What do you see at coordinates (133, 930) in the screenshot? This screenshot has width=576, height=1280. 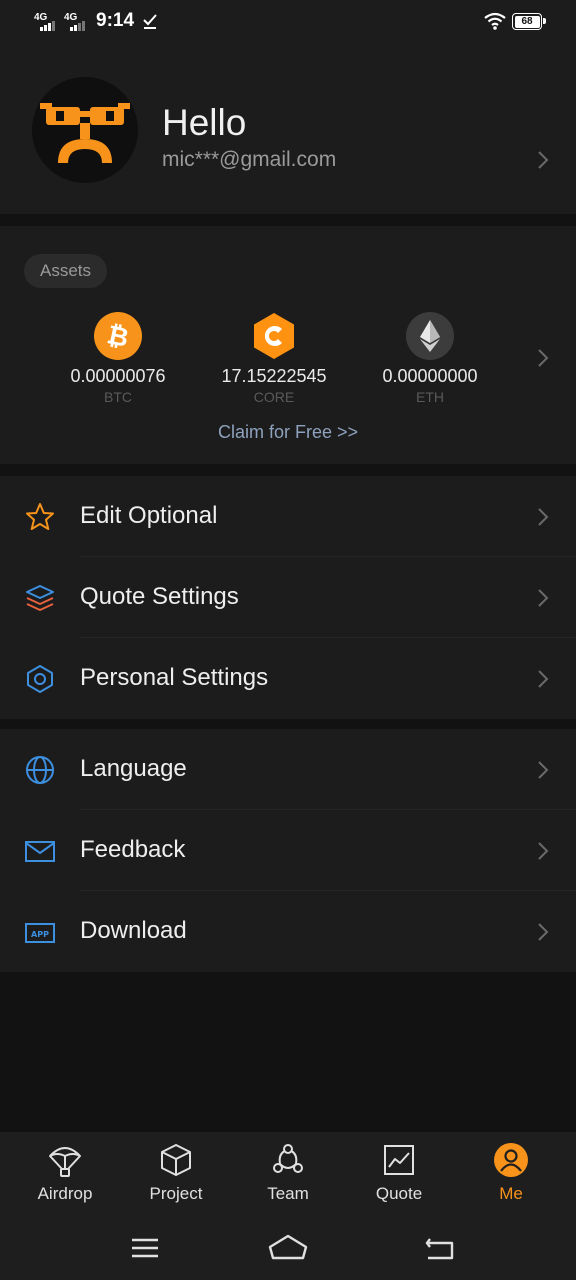 I see `menu-item-label: Download` at bounding box center [133, 930].